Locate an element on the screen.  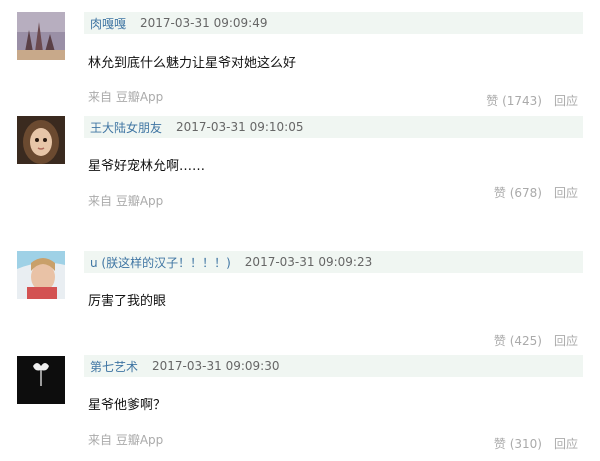
comment-actions: 赞 (1743) 回应 is located at coordinates (532, 100).